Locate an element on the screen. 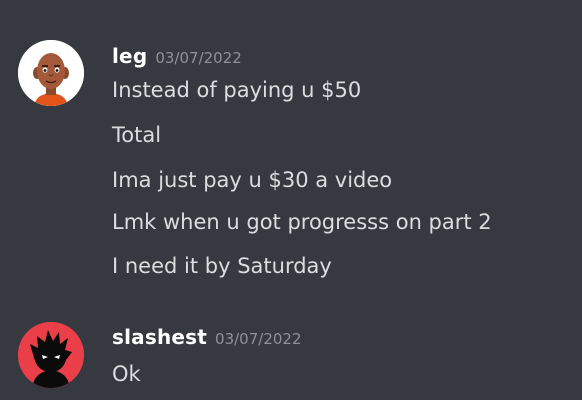  message-text: Total is located at coordinates (137, 135).